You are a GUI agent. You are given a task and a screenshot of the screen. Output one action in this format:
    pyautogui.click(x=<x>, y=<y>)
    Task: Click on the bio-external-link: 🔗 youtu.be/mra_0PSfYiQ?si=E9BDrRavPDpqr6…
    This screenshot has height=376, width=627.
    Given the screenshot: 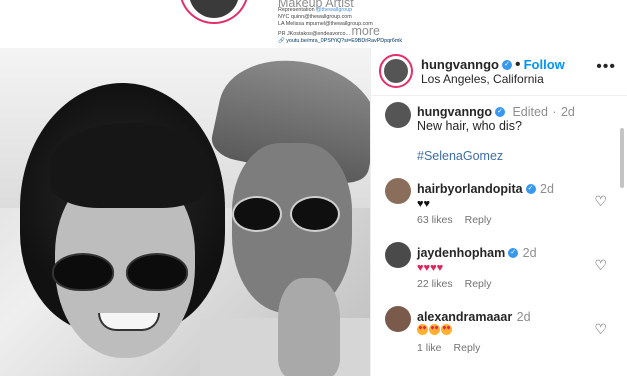 What is the action you would take?
    pyautogui.click(x=358, y=41)
    